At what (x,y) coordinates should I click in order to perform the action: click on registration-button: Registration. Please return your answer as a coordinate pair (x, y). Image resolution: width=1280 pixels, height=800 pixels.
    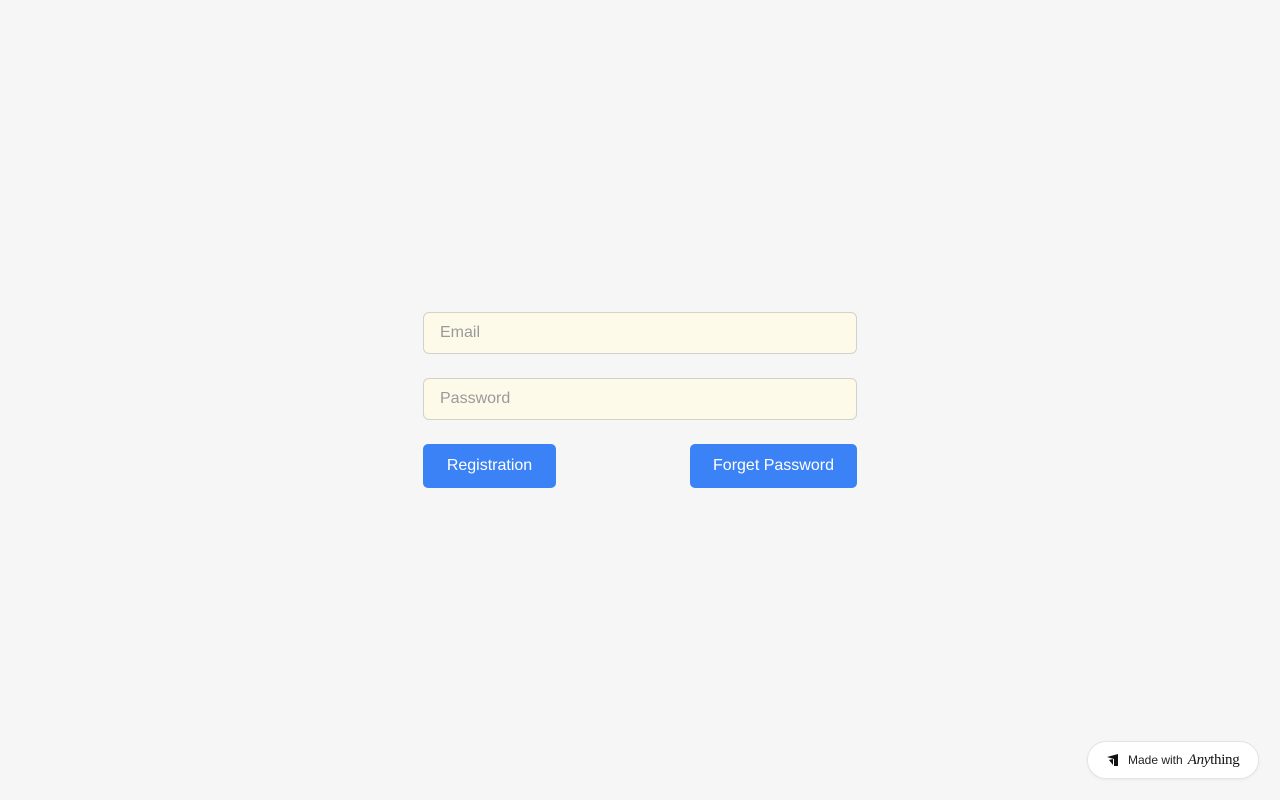
    Looking at the image, I should click on (489, 466).